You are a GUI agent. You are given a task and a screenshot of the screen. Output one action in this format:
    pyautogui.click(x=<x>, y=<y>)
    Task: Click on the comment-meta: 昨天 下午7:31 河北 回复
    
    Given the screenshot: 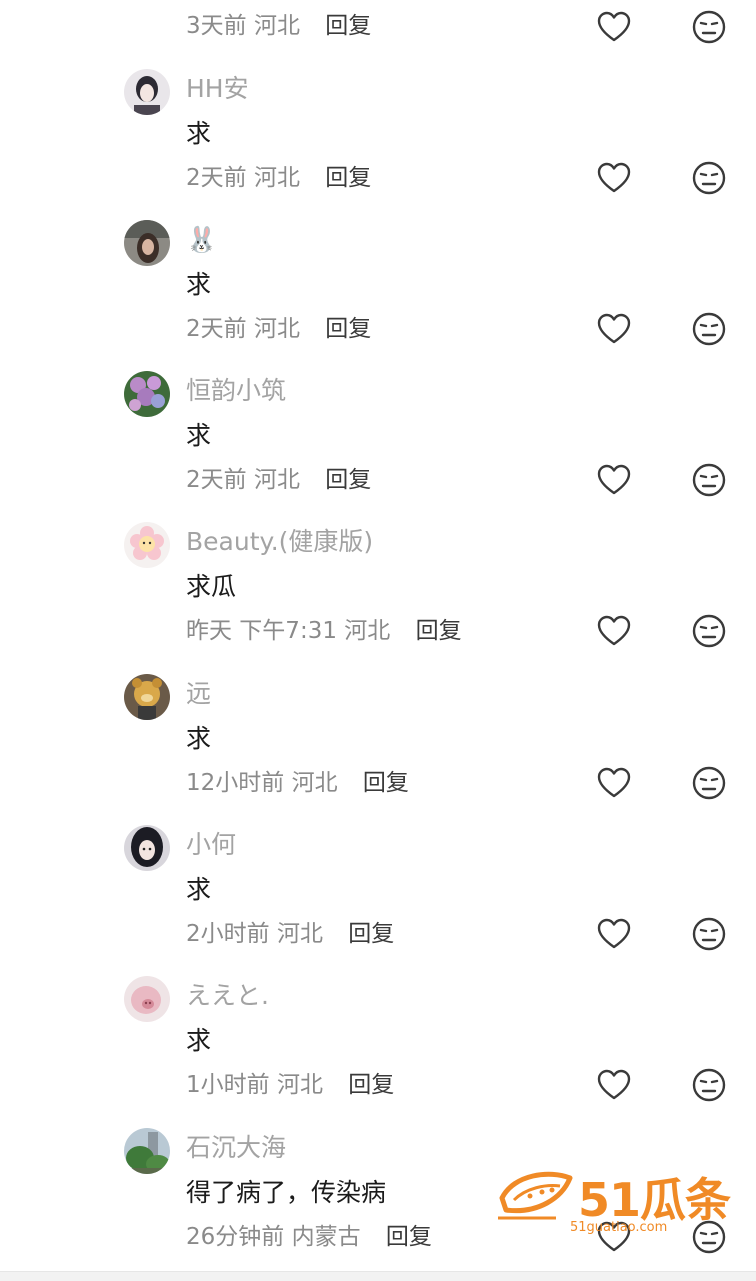 What is the action you would take?
    pyautogui.click(x=324, y=631)
    